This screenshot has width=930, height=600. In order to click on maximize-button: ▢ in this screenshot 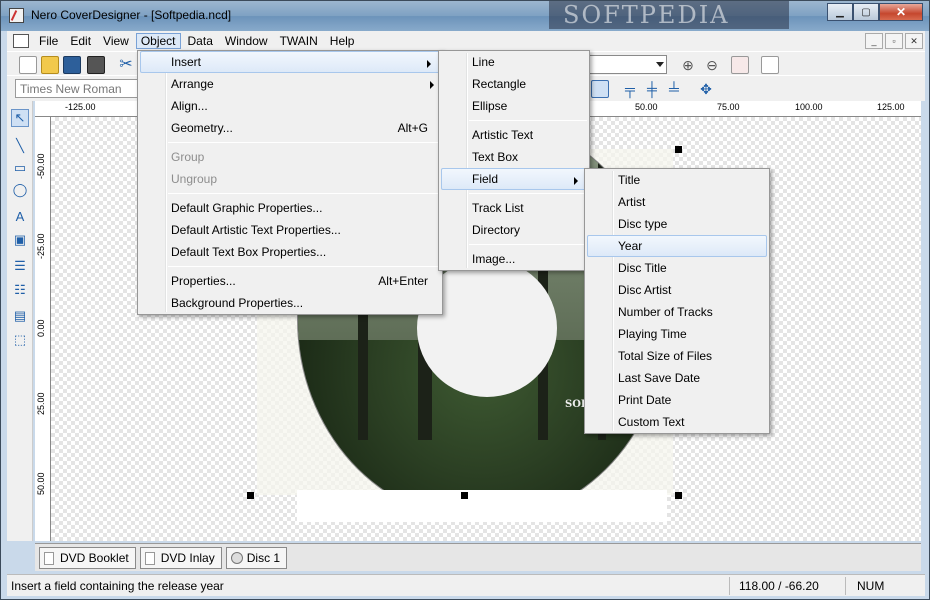, I will do `click(866, 12)`.